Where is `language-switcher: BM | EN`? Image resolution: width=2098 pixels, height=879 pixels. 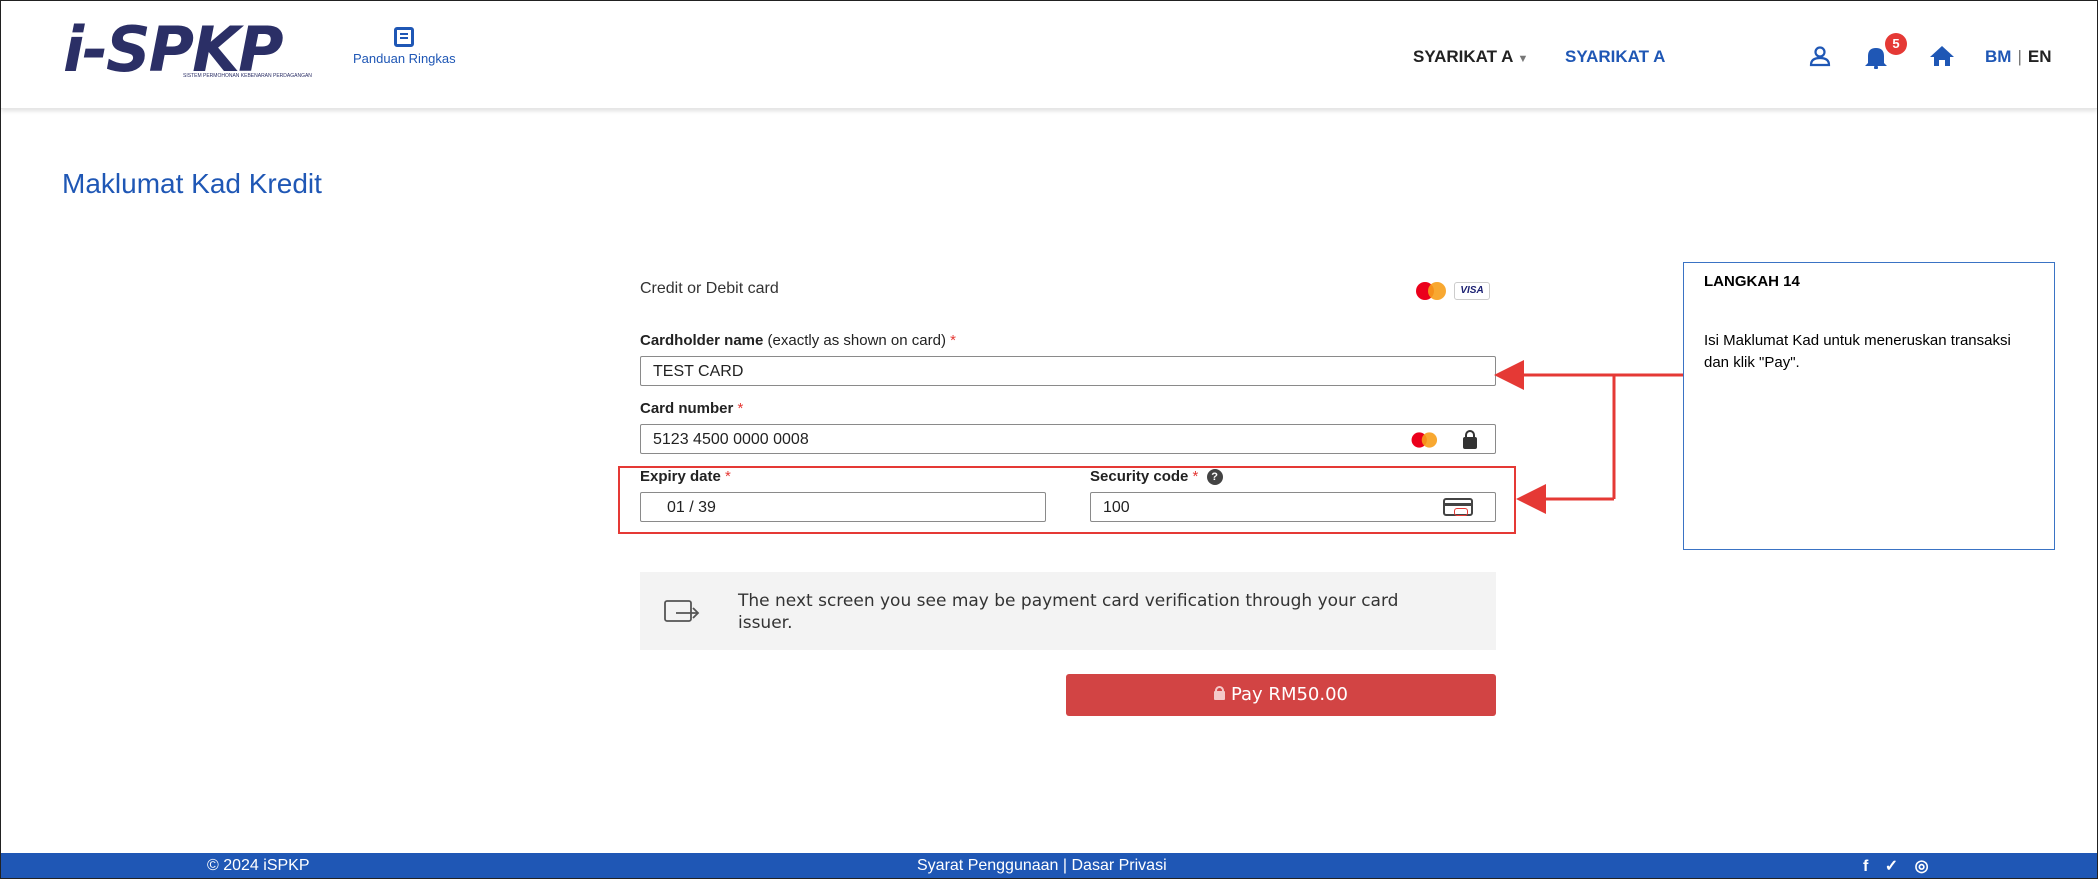 language-switcher: BM | EN is located at coordinates (2018, 57).